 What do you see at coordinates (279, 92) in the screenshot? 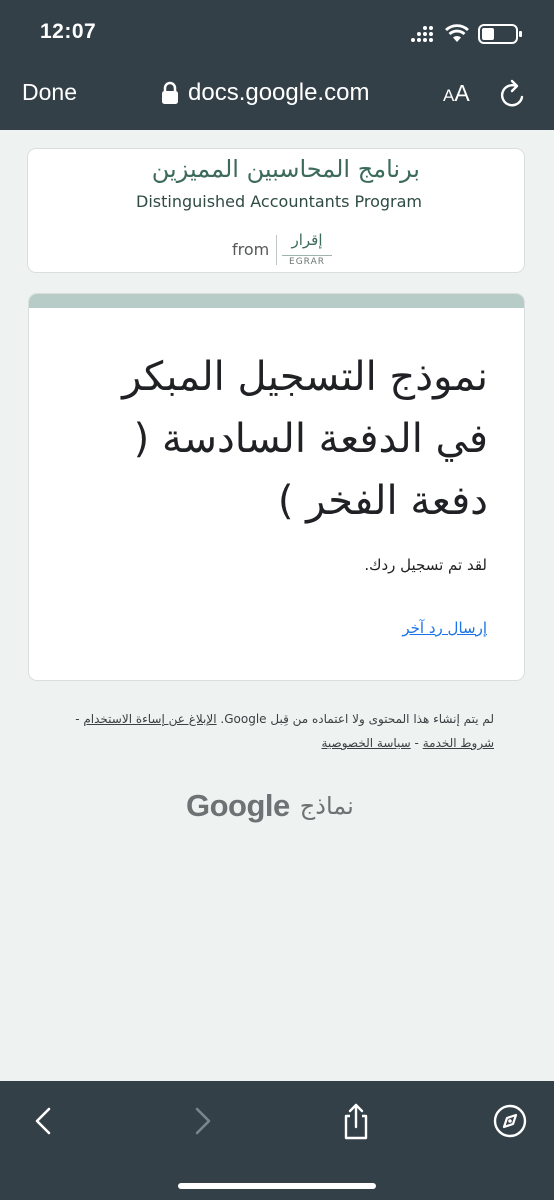
I see `url-text: docs.google.com` at bounding box center [279, 92].